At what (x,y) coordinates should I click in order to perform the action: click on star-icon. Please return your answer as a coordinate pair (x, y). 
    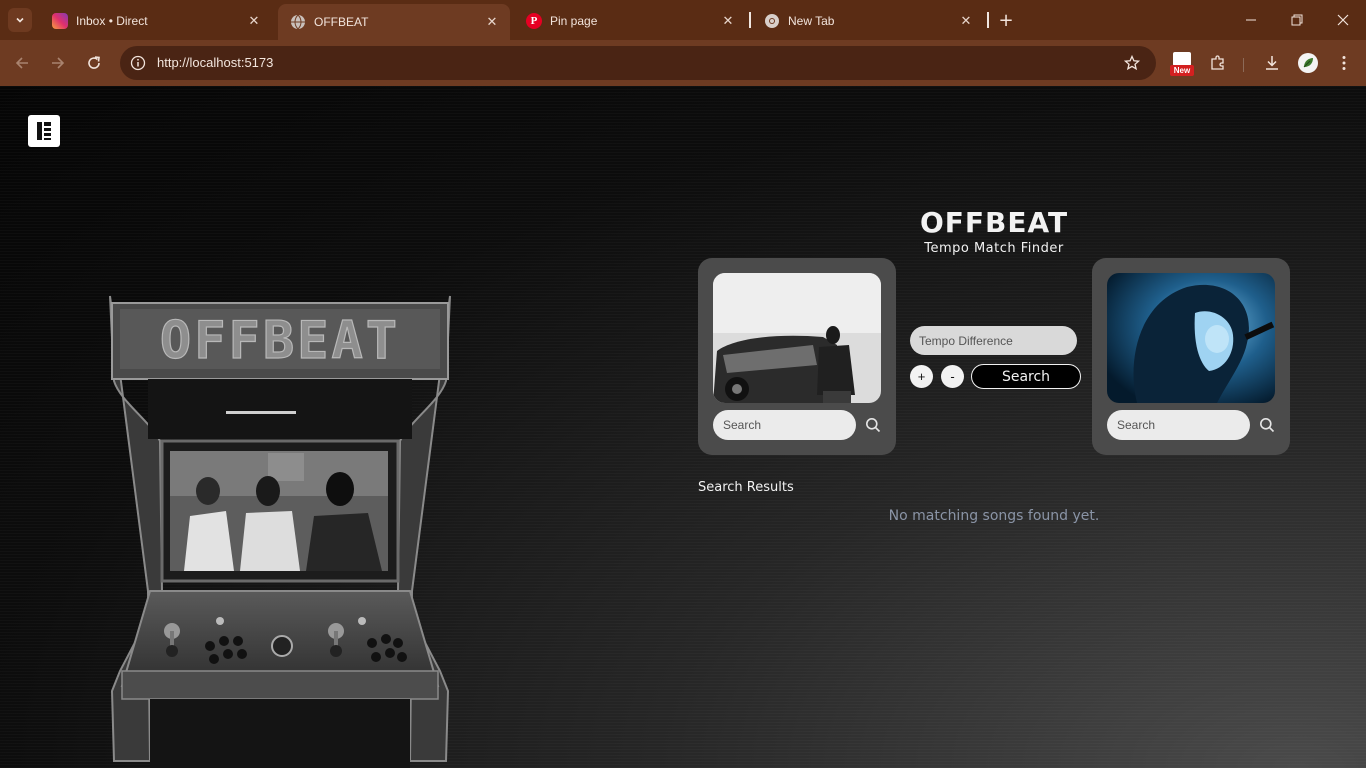
    Looking at the image, I should click on (1132, 63).